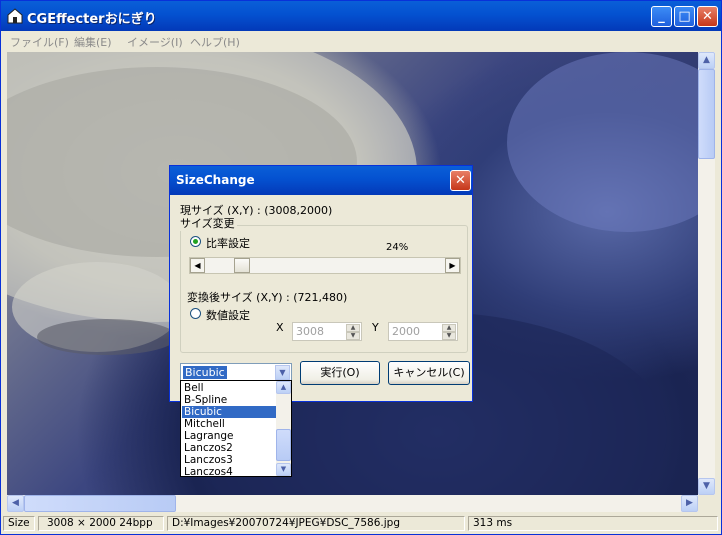  Describe the element at coordinates (397, 247) in the screenshot. I see `percent-label: 24%` at that location.